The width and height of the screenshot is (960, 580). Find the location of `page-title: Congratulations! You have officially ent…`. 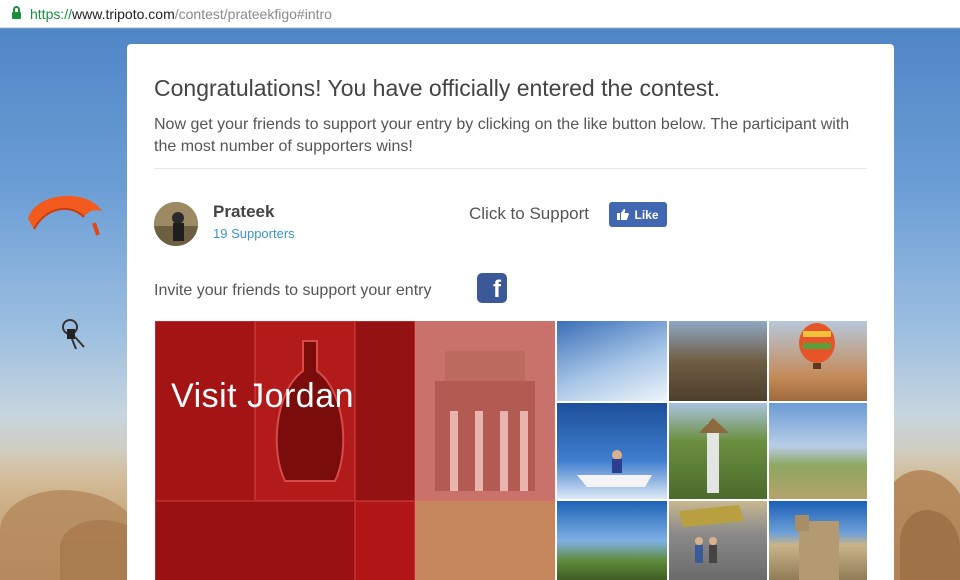

page-title: Congratulations! You have officially ent… is located at coordinates (437, 88).